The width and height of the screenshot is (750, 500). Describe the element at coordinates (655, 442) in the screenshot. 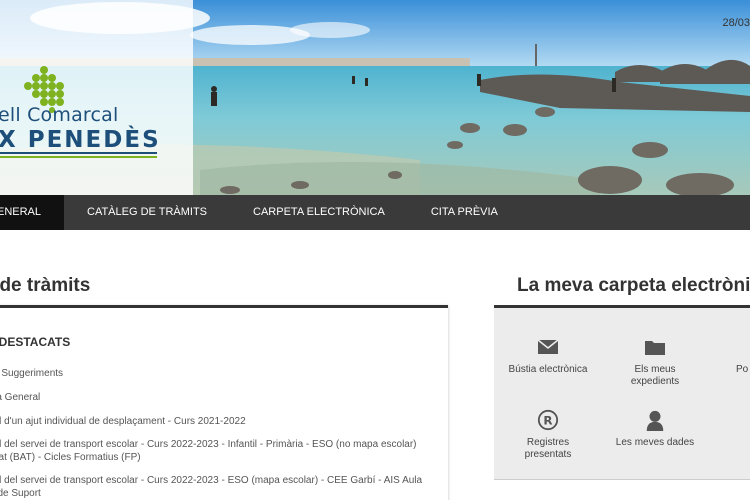

I see `tile-label: Les meves dades` at that location.